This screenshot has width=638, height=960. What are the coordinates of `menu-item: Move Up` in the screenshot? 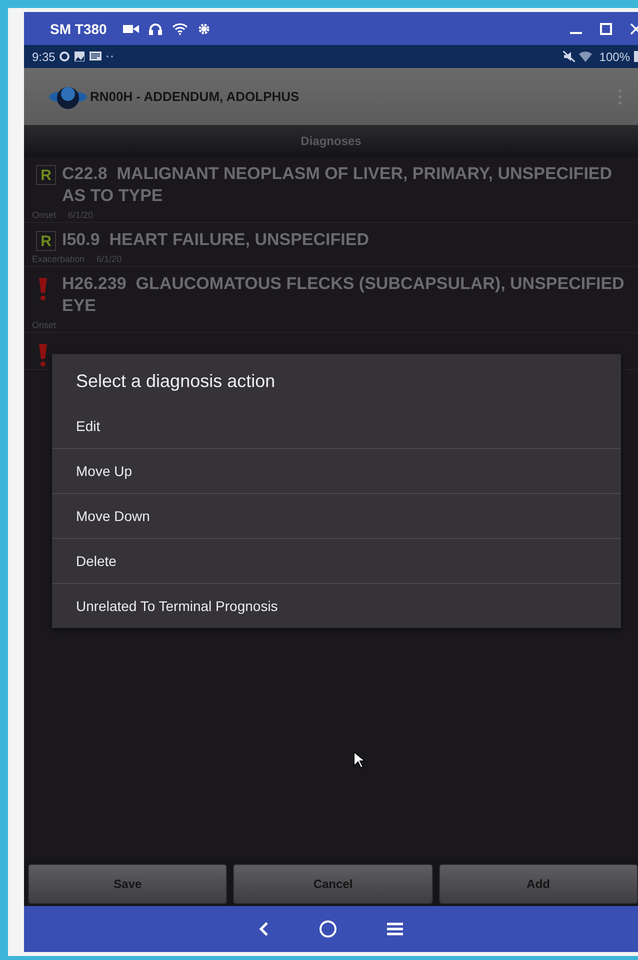 It's located at (336, 471).